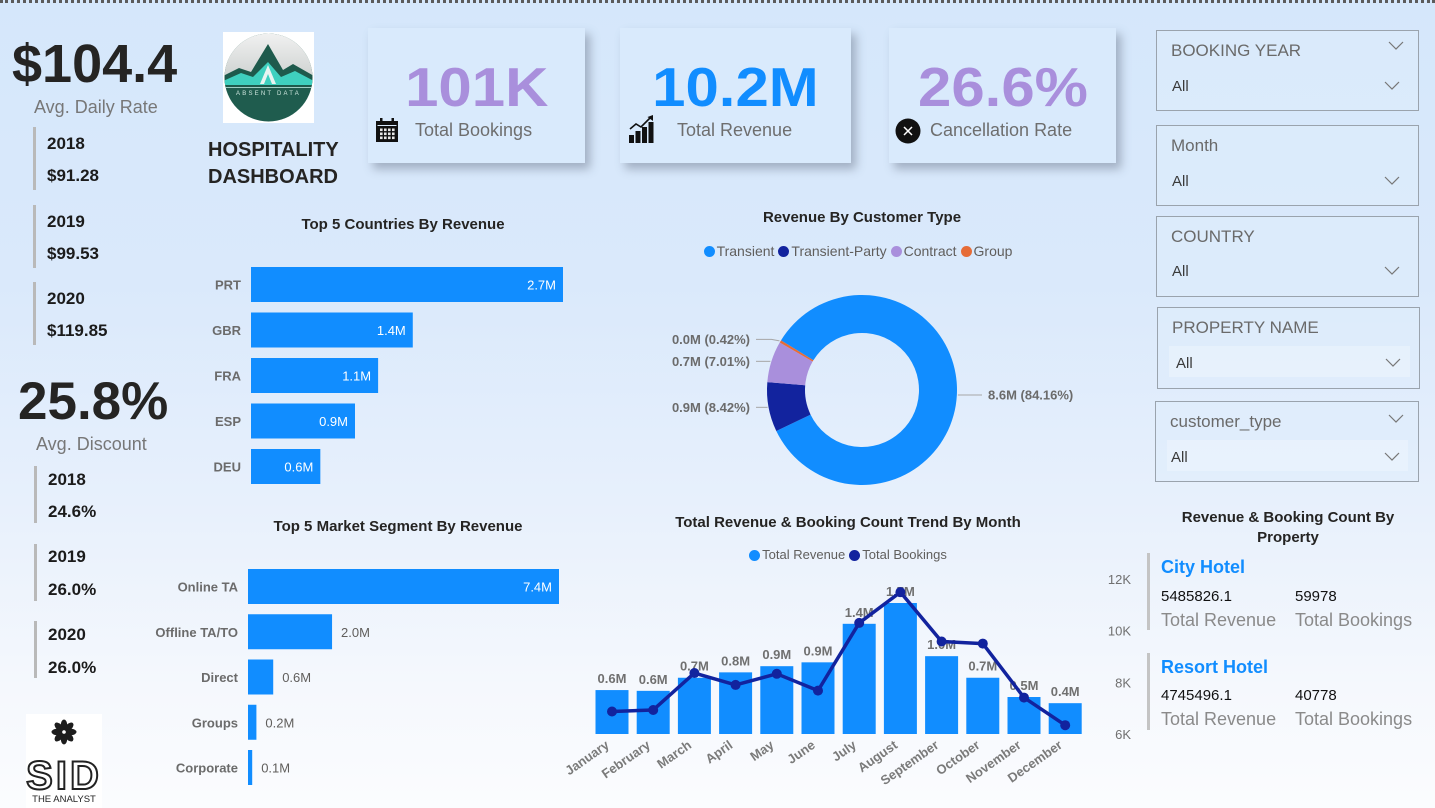 The height and width of the screenshot is (808, 1435). I want to click on avg-discount-label: Avg. Discount, so click(91, 444).